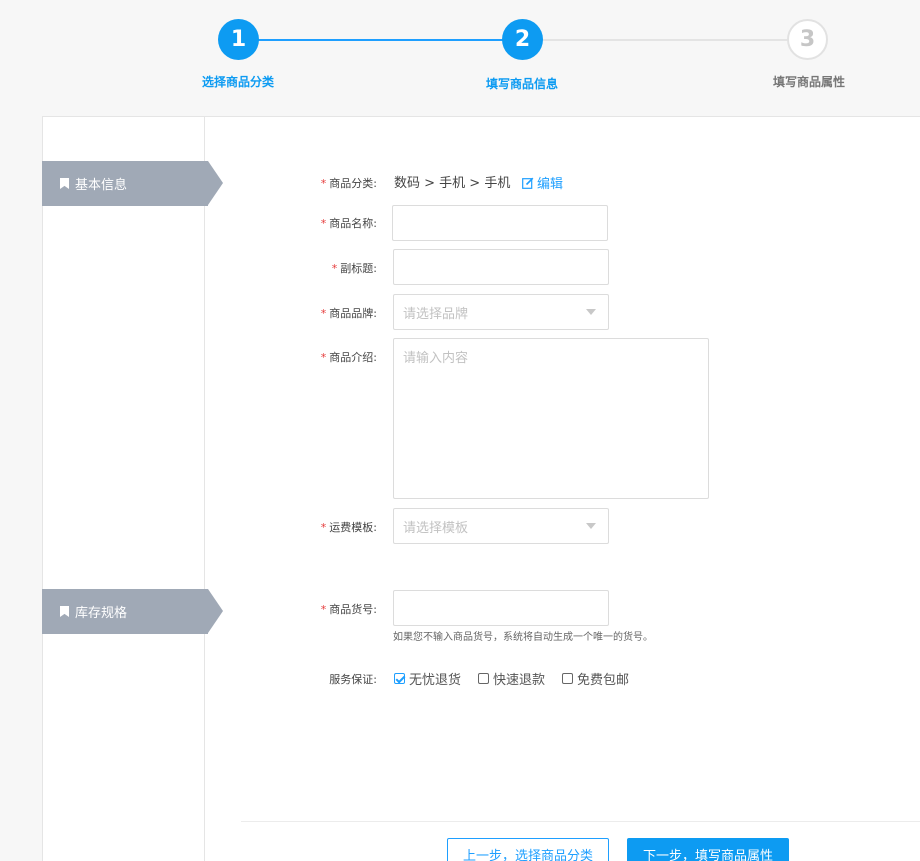 The width and height of the screenshot is (920, 861). I want to click on next-step-button: 下一步，填写商品属性, so click(708, 849).